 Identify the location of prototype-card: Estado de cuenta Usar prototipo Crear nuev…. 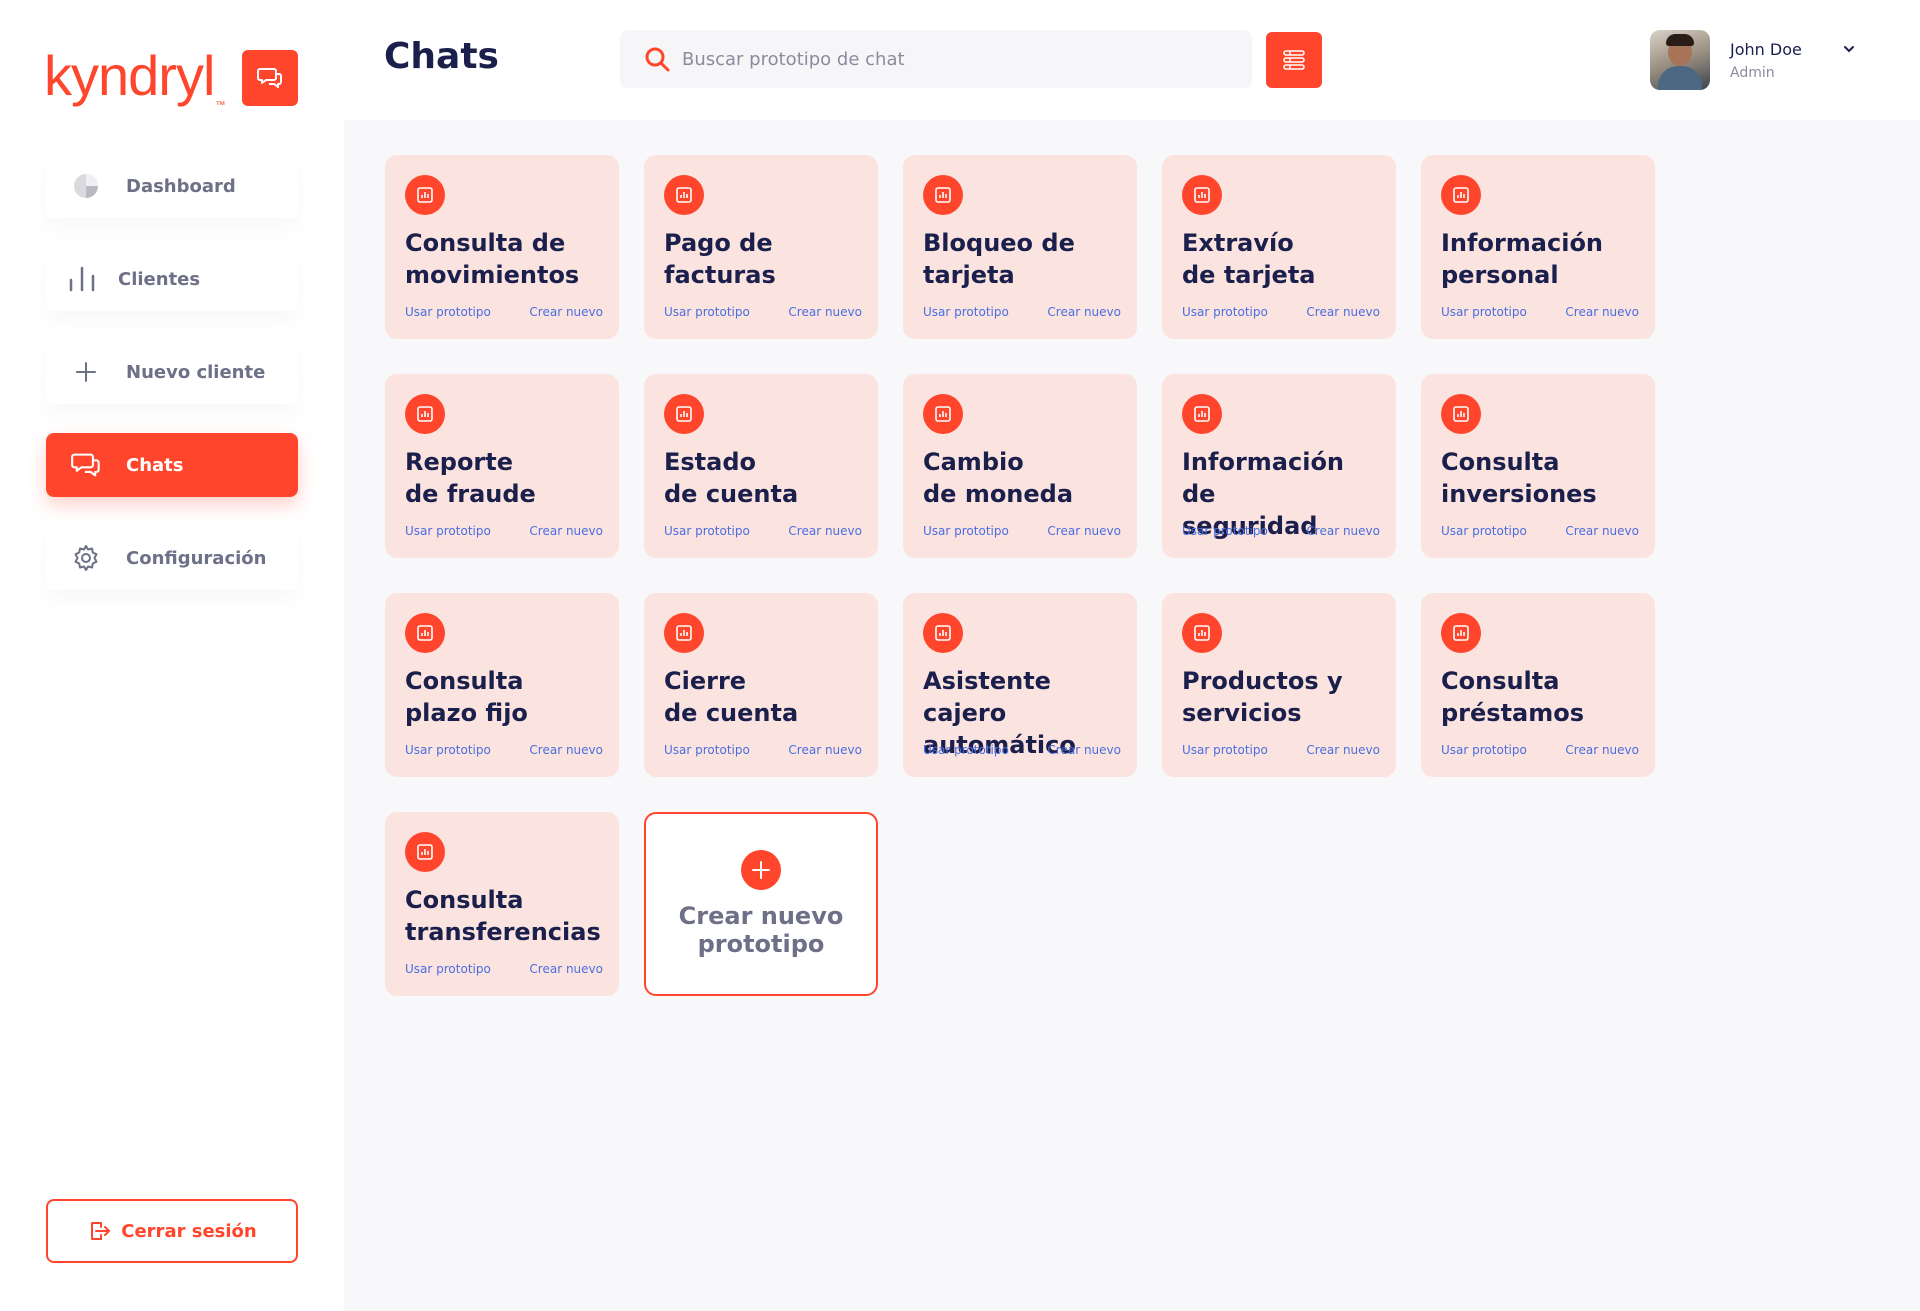
(761, 466).